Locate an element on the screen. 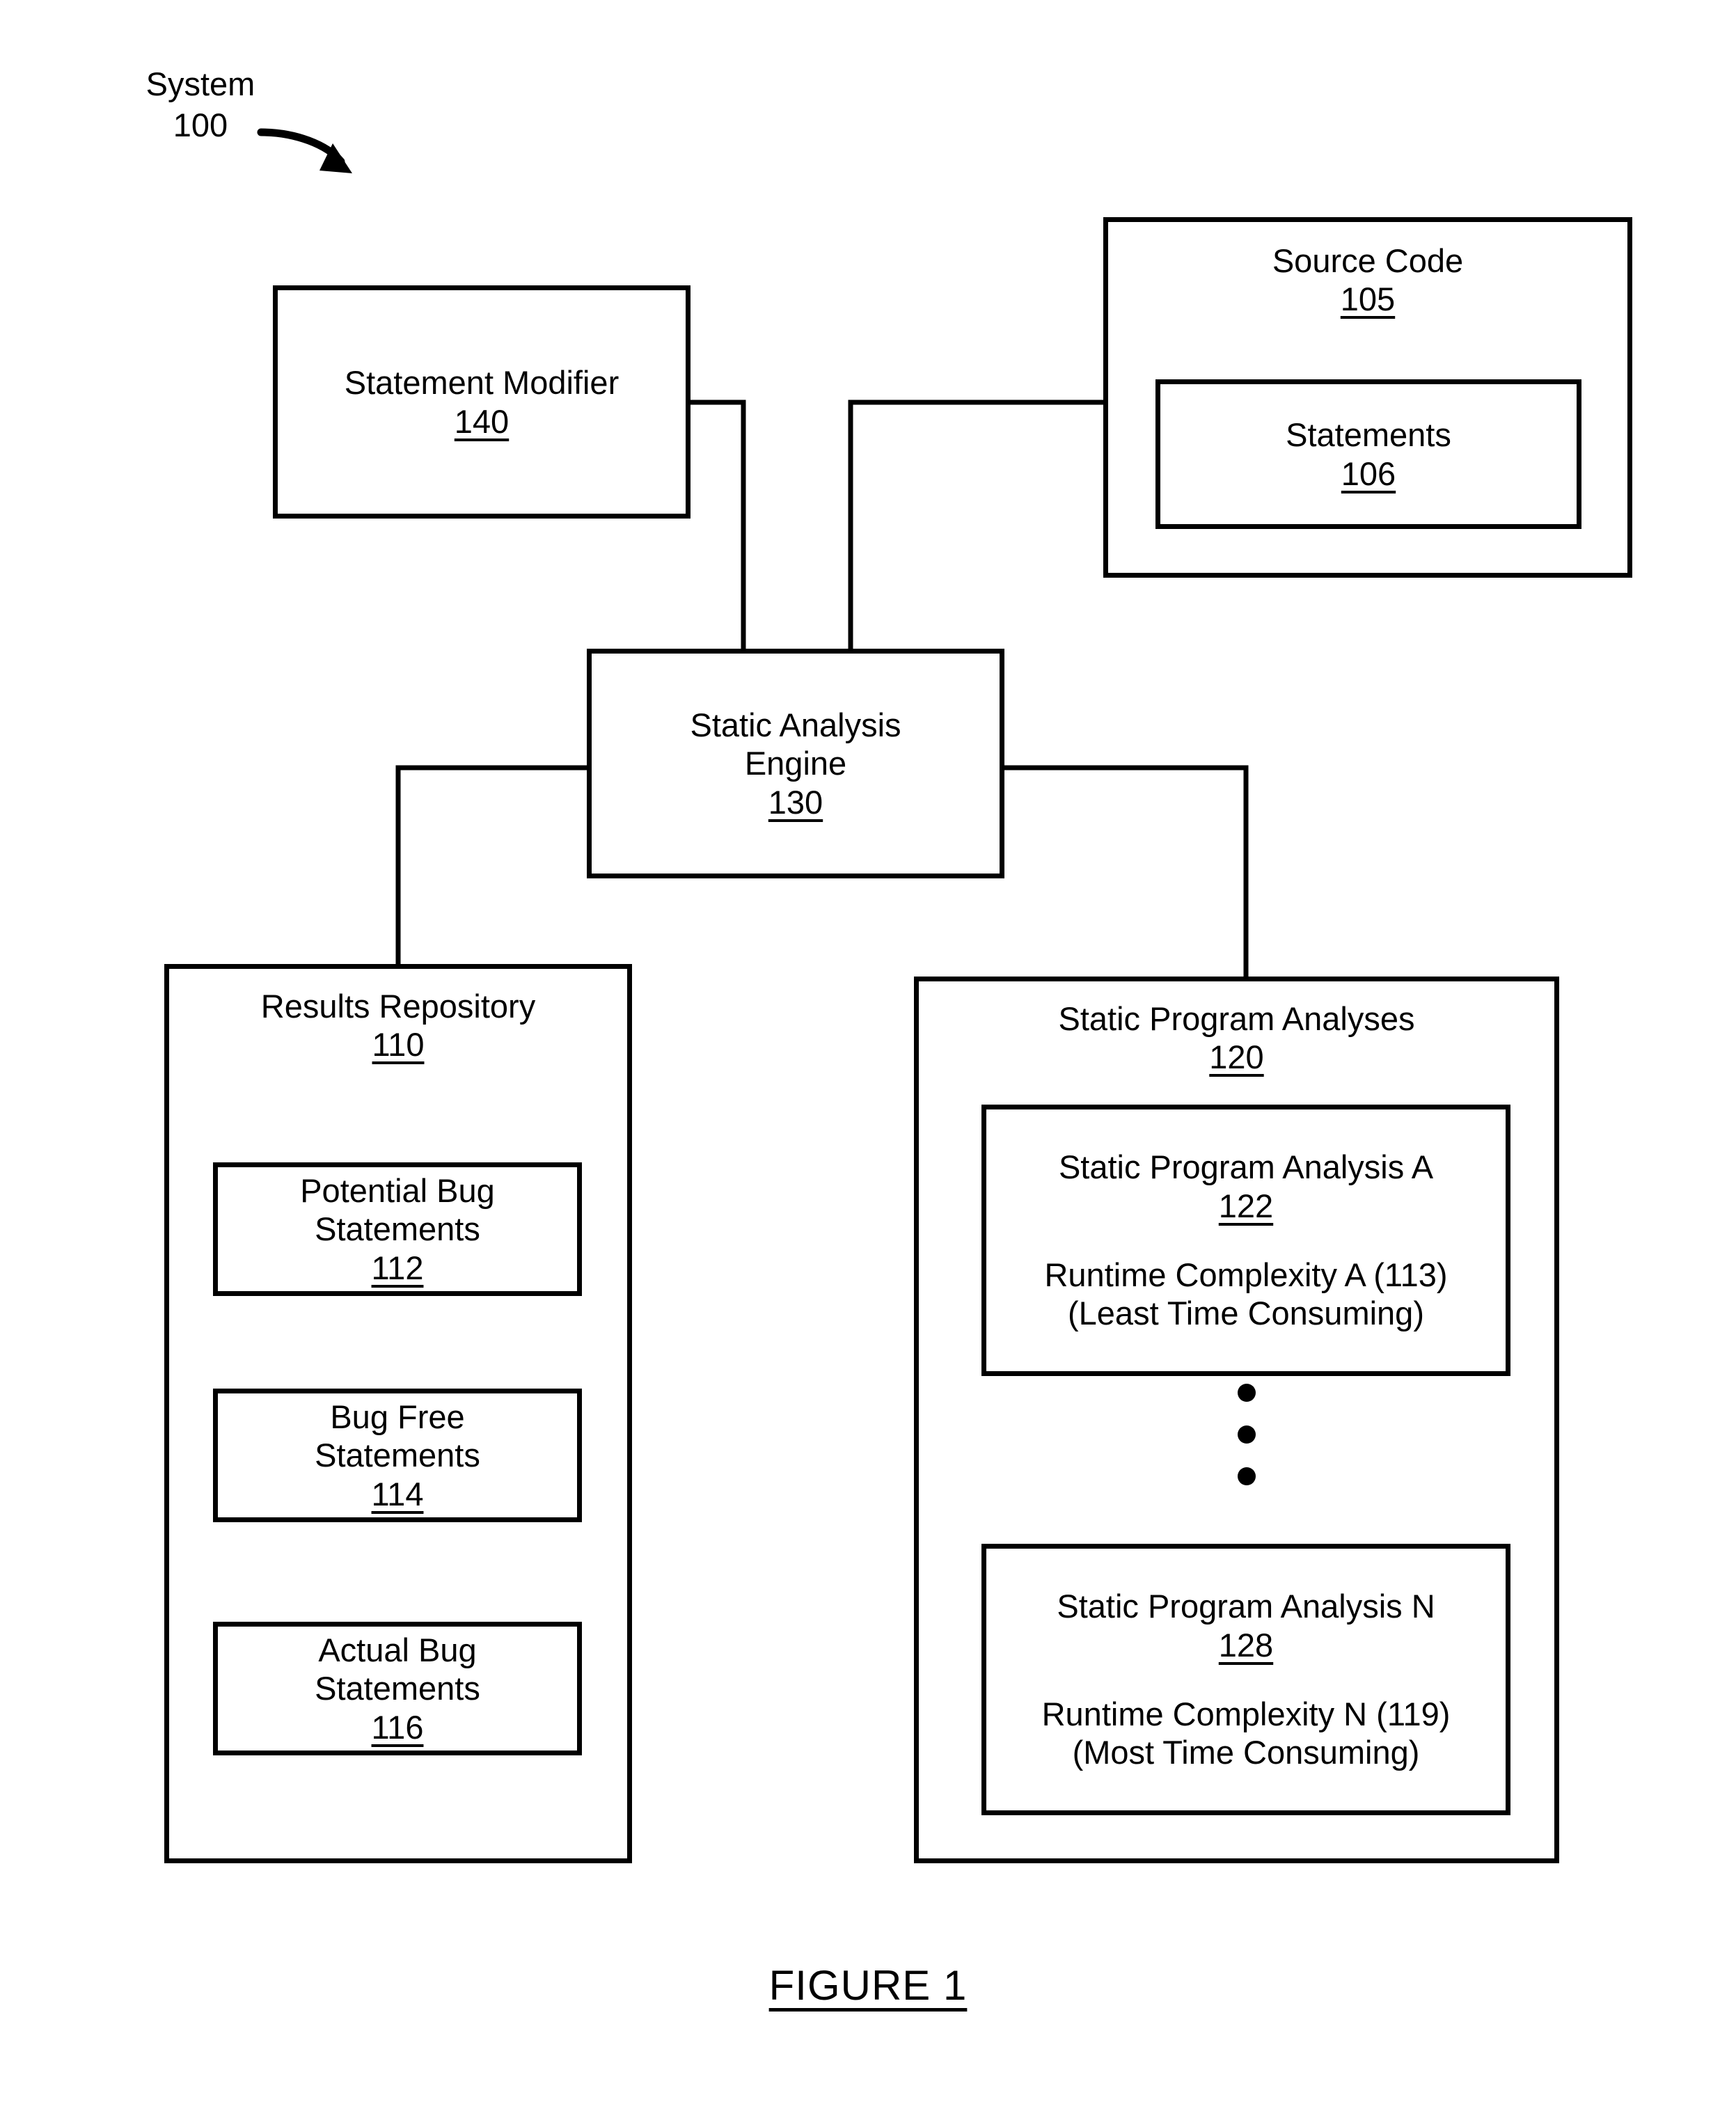  results-repository-title: Results Repository is located at coordinates (398, 1006).